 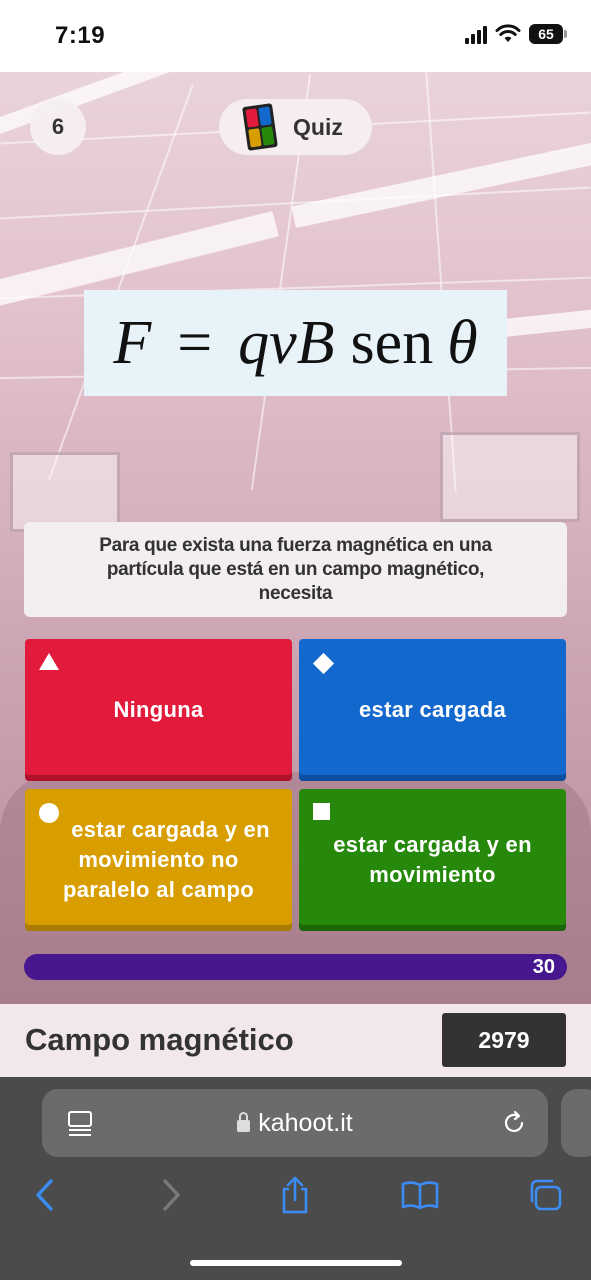 I want to click on wifi-icon, so click(x=508, y=33).